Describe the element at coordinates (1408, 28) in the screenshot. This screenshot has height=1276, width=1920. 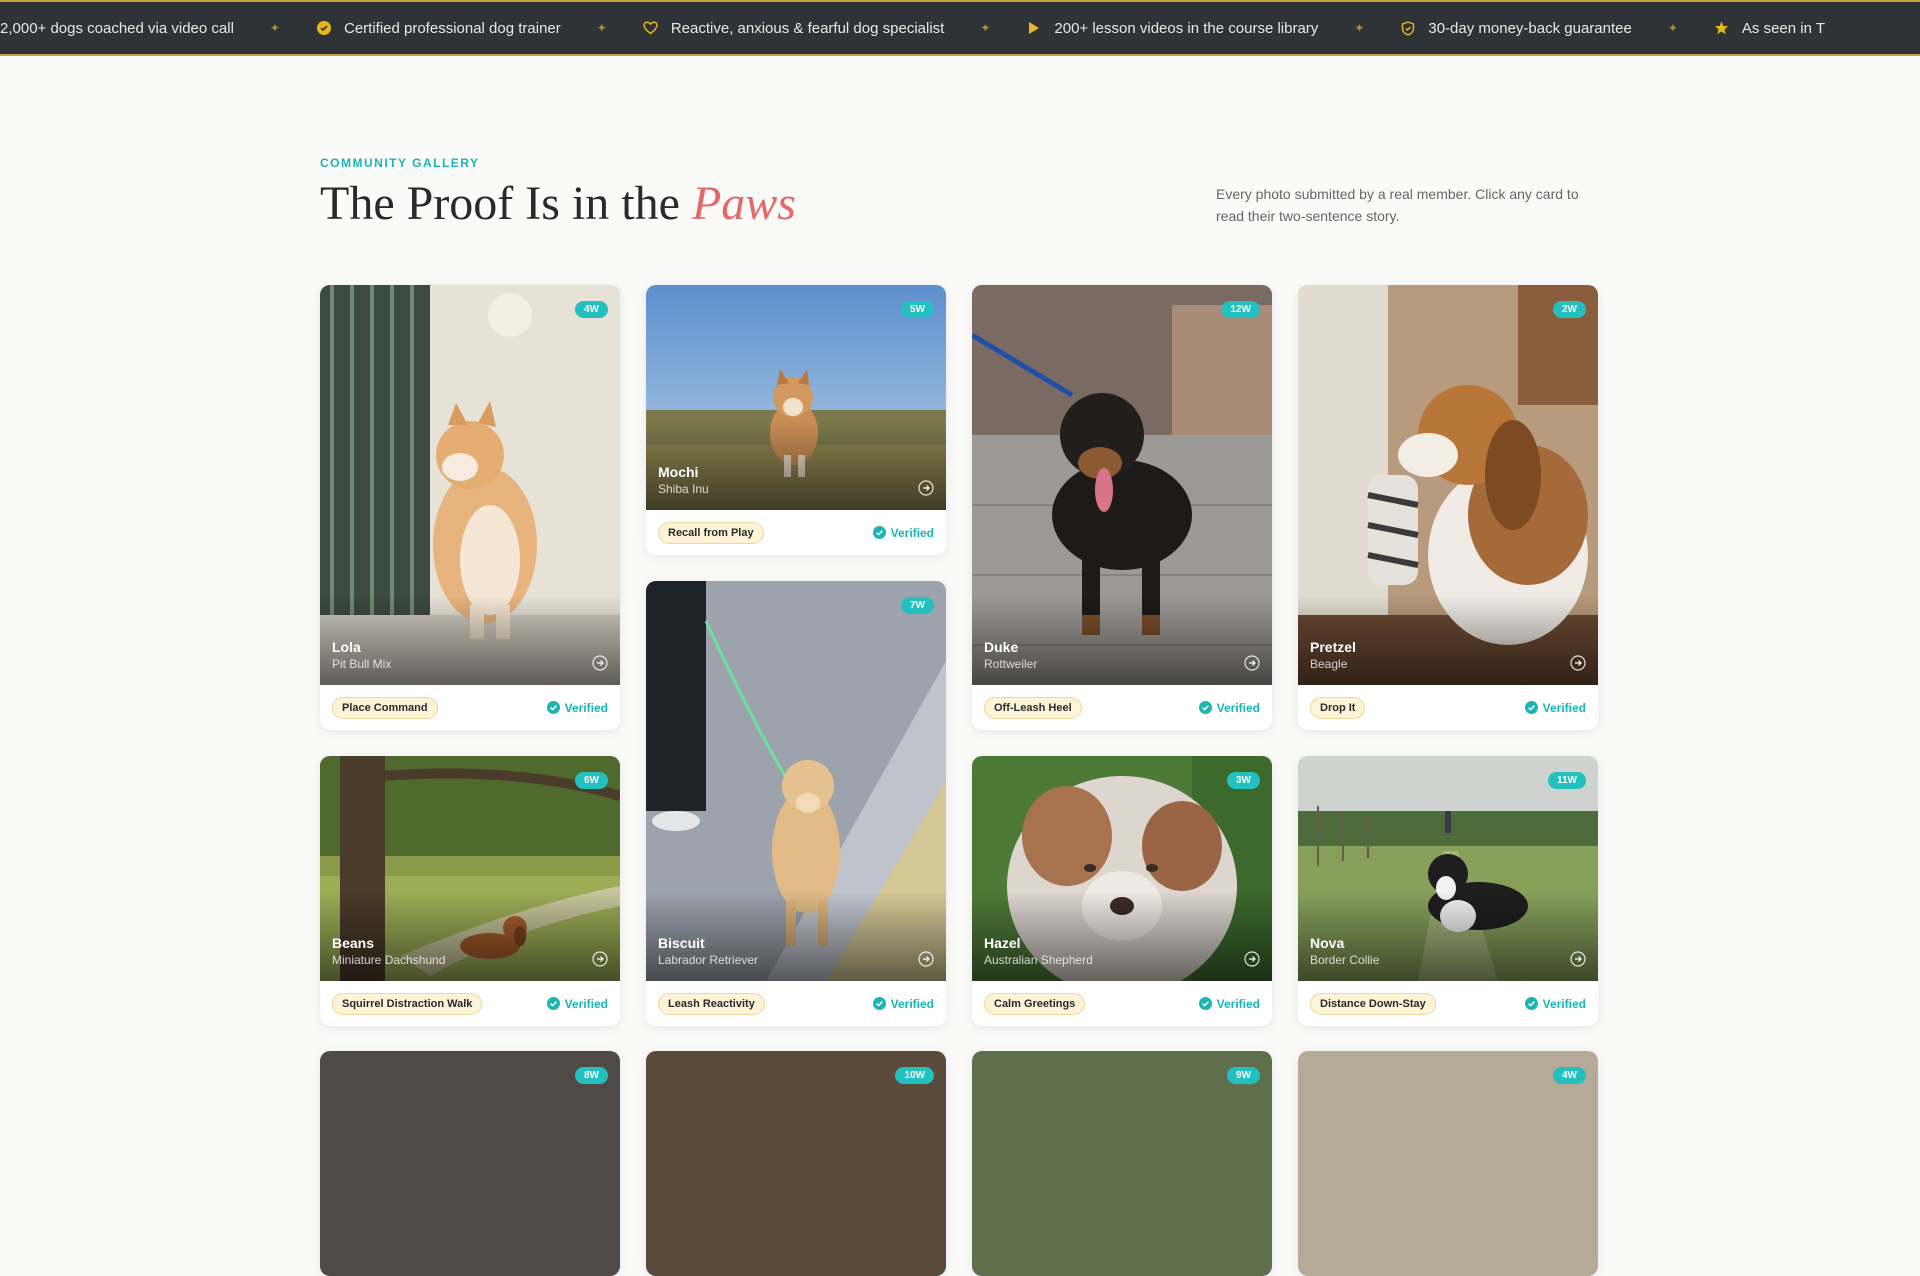
I see `shield-icon` at that location.